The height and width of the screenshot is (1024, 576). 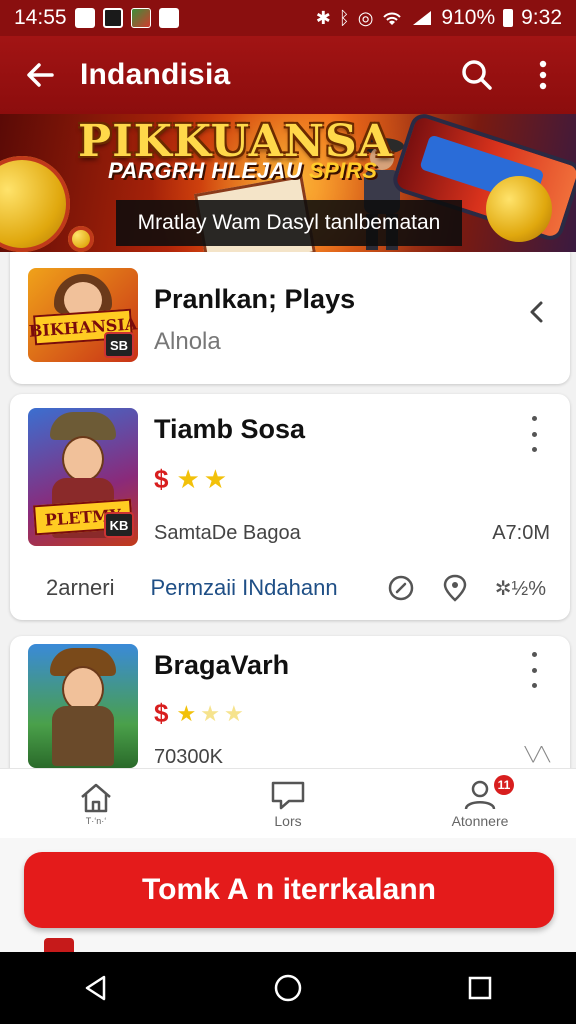 I want to click on system-home-button, so click(x=288, y=988).